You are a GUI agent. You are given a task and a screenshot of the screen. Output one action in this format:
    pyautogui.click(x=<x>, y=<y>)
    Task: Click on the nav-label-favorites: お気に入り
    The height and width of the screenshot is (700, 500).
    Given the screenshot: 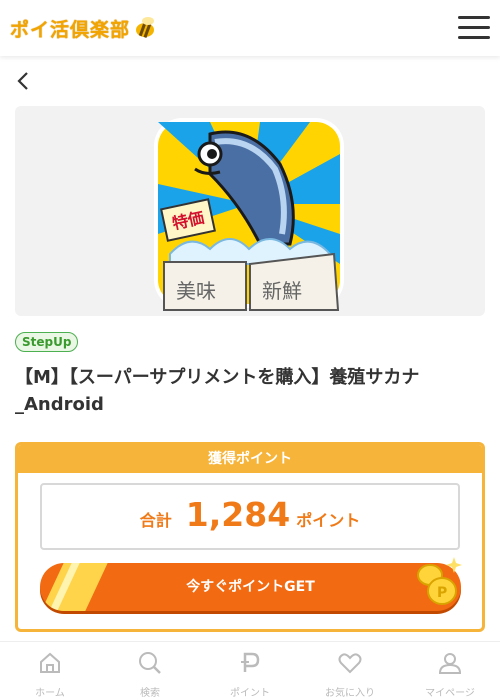 What is the action you would take?
    pyautogui.click(x=350, y=693)
    